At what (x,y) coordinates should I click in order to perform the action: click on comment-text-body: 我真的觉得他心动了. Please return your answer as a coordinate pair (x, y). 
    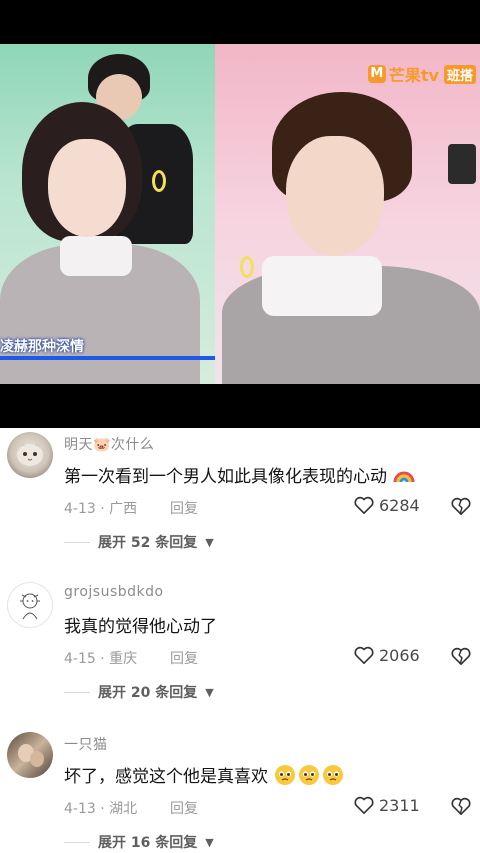
    Looking at the image, I should click on (140, 627).